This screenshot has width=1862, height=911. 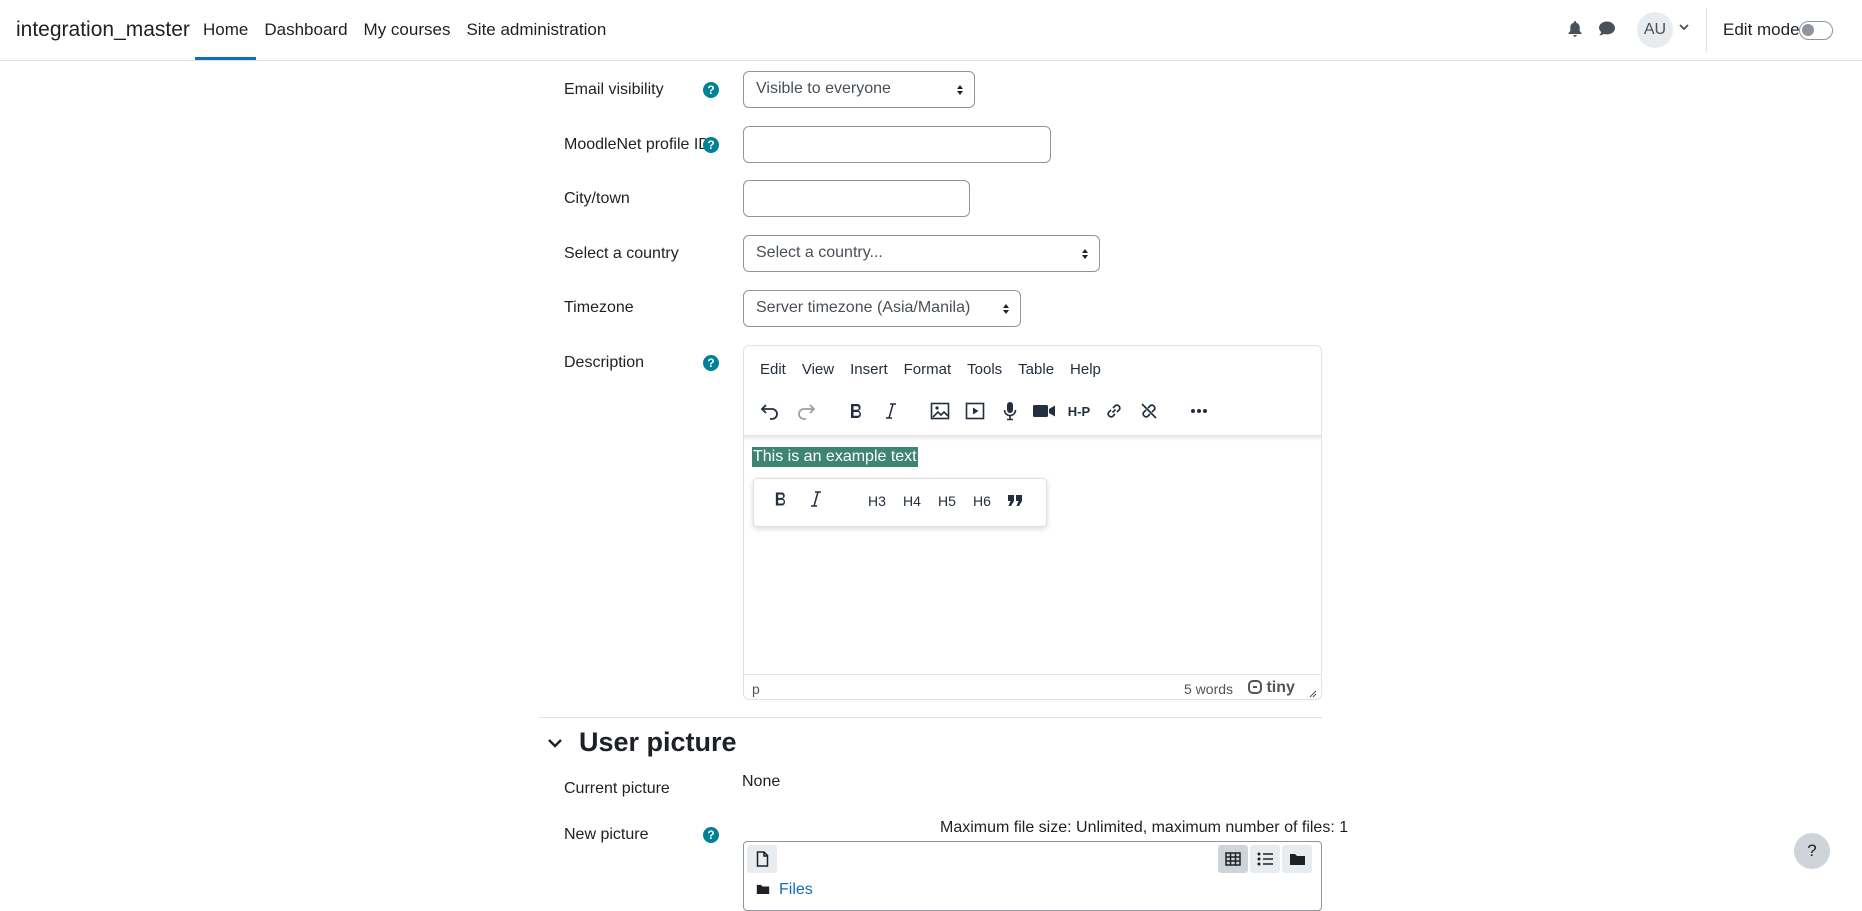 I want to click on user-avatar: AU, so click(x=1655, y=30).